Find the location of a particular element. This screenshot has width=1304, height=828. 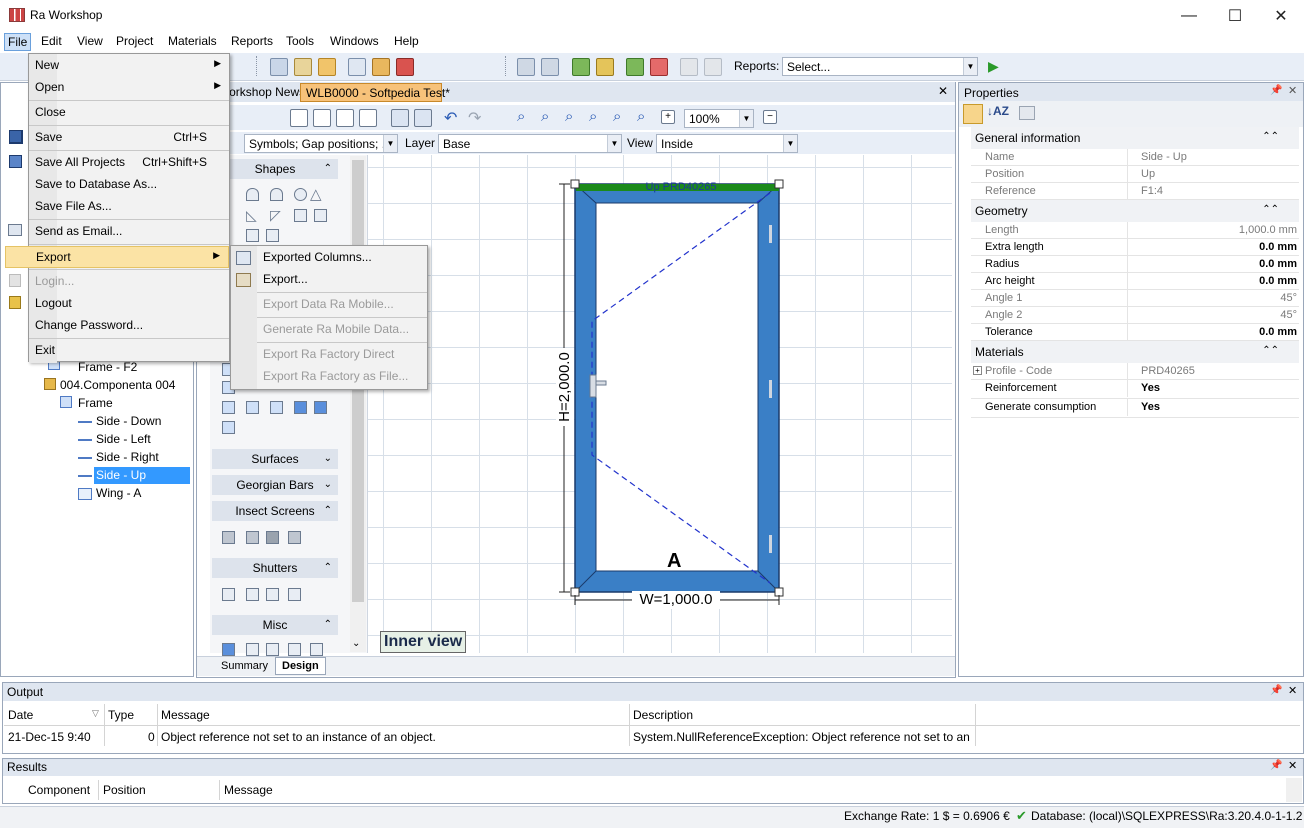

zoom-select-icon: ⌕ is located at coordinates (641, 116).